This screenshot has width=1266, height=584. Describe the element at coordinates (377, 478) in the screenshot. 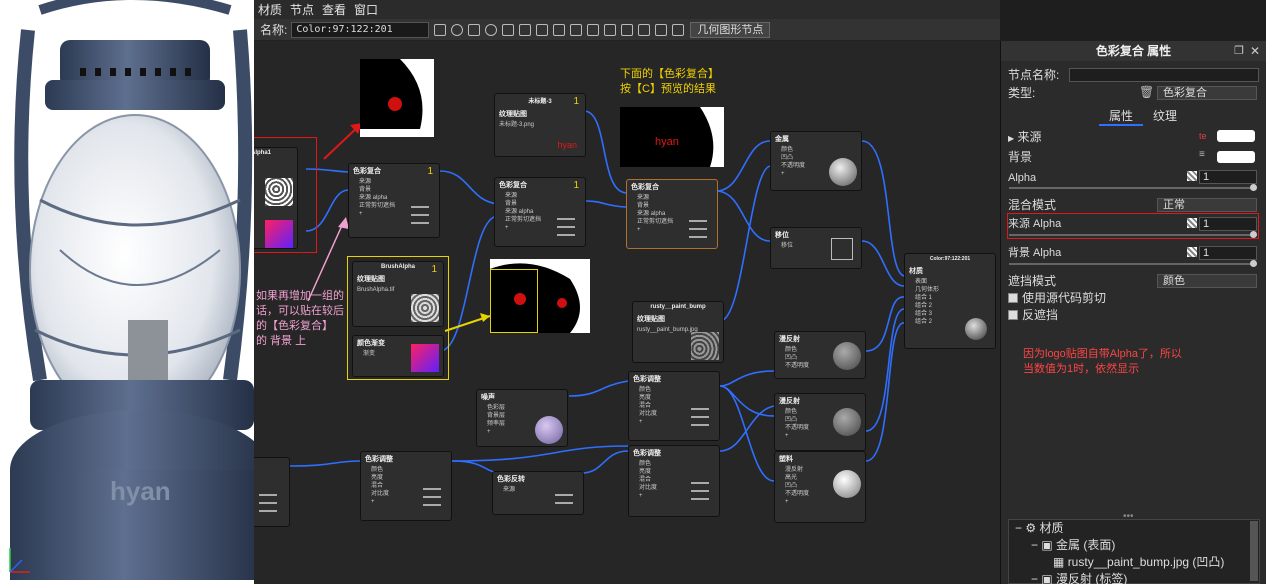

I see `port-label: 亮度` at that location.